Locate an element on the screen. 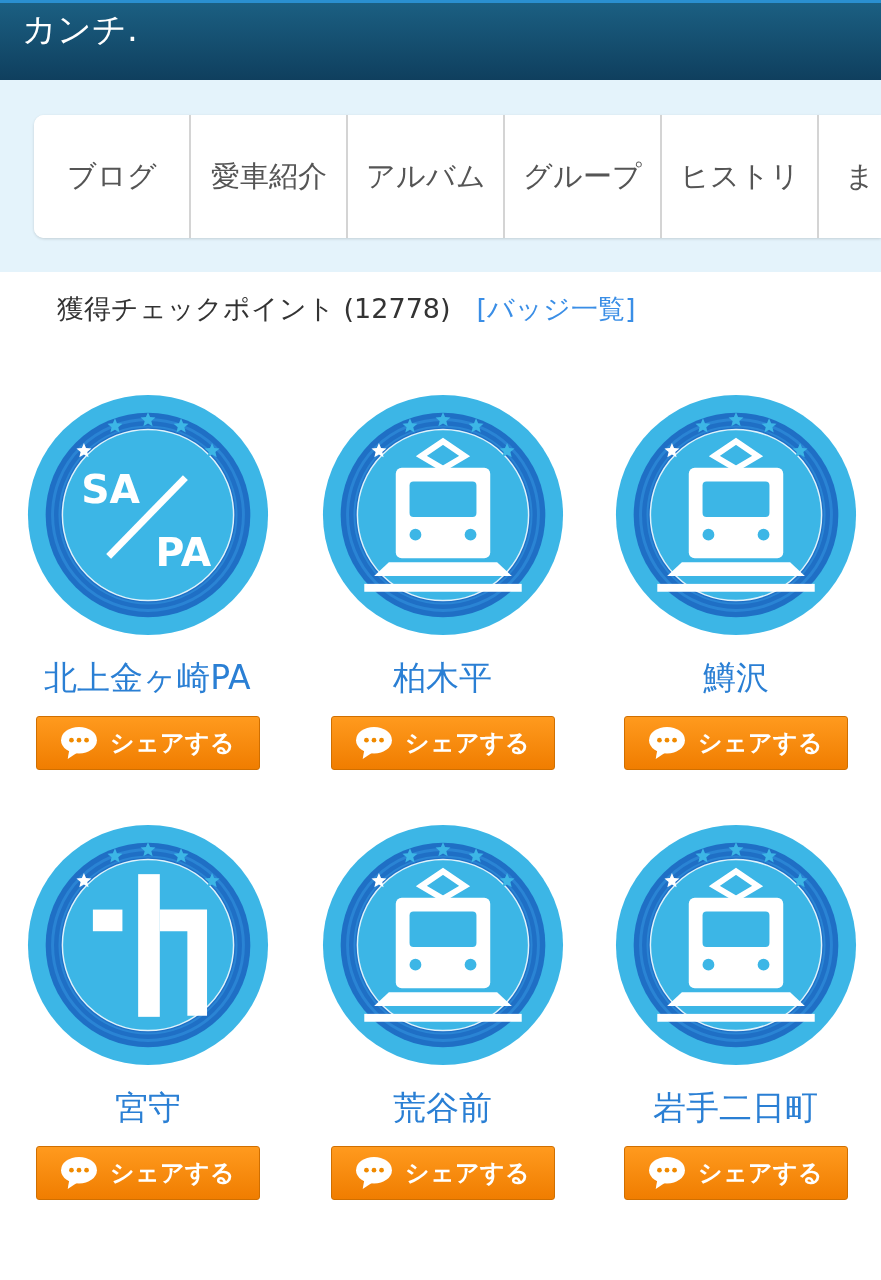  badge-list-link: [バッジ一覧] is located at coordinates (556, 309).